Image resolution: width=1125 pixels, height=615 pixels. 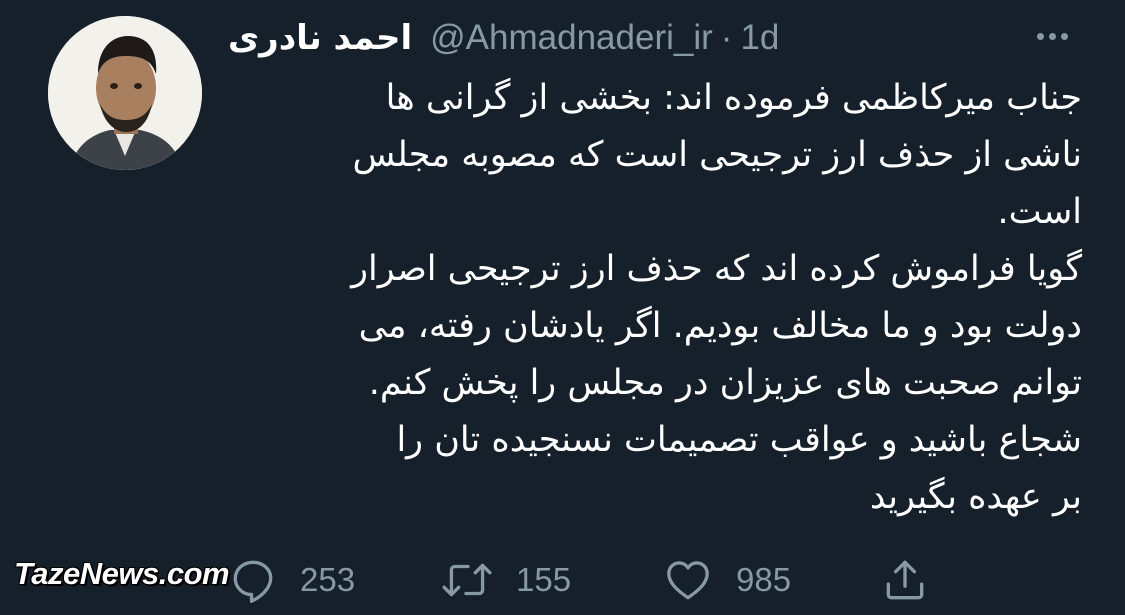 I want to click on author-photo, so click(x=125, y=93).